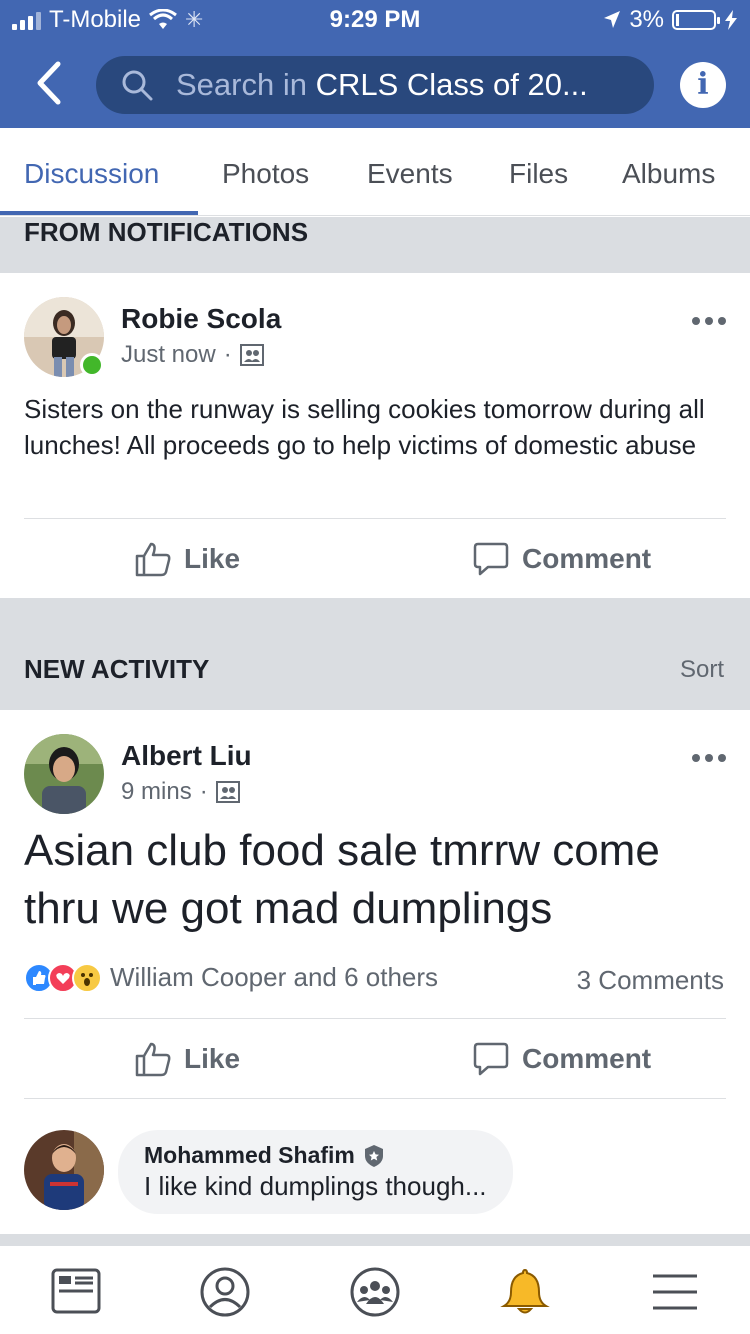  Describe the element at coordinates (156, 792) in the screenshot. I see `post-time: 9 mins` at that location.